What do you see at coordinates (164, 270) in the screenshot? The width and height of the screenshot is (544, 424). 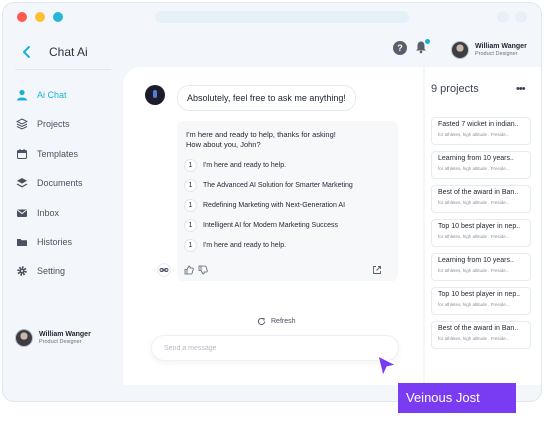 I see `link-icon` at bounding box center [164, 270].